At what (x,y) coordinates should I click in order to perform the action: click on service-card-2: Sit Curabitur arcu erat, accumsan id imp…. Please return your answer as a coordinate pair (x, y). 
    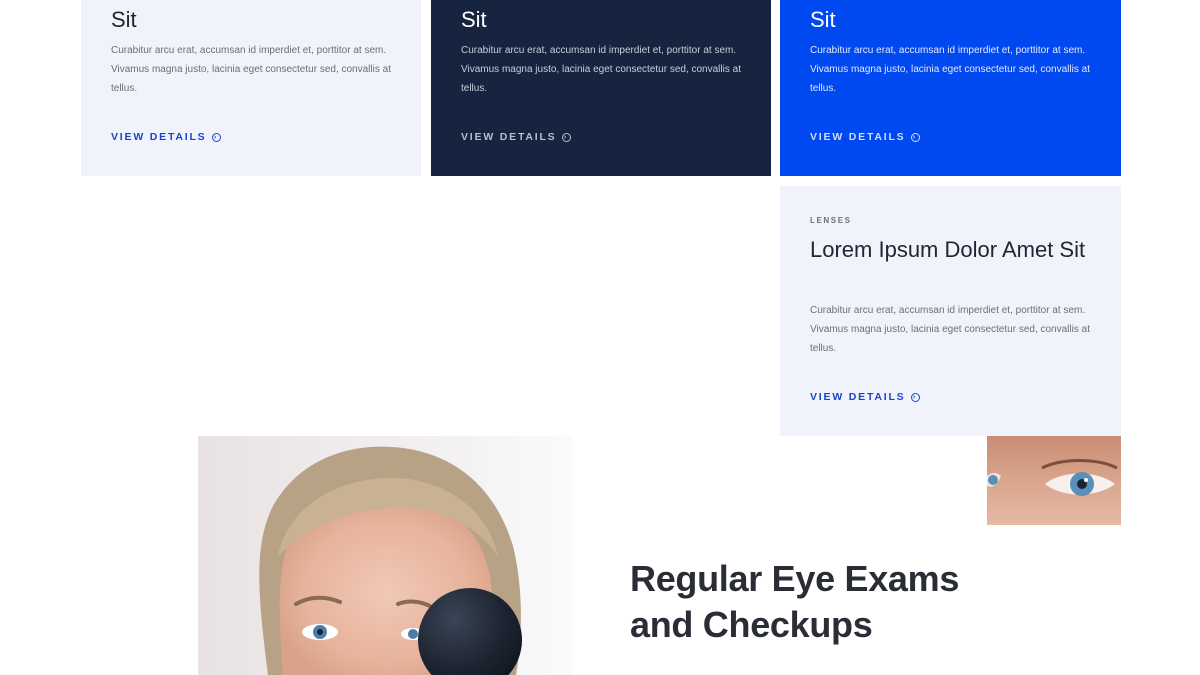
    Looking at the image, I should click on (601, 88).